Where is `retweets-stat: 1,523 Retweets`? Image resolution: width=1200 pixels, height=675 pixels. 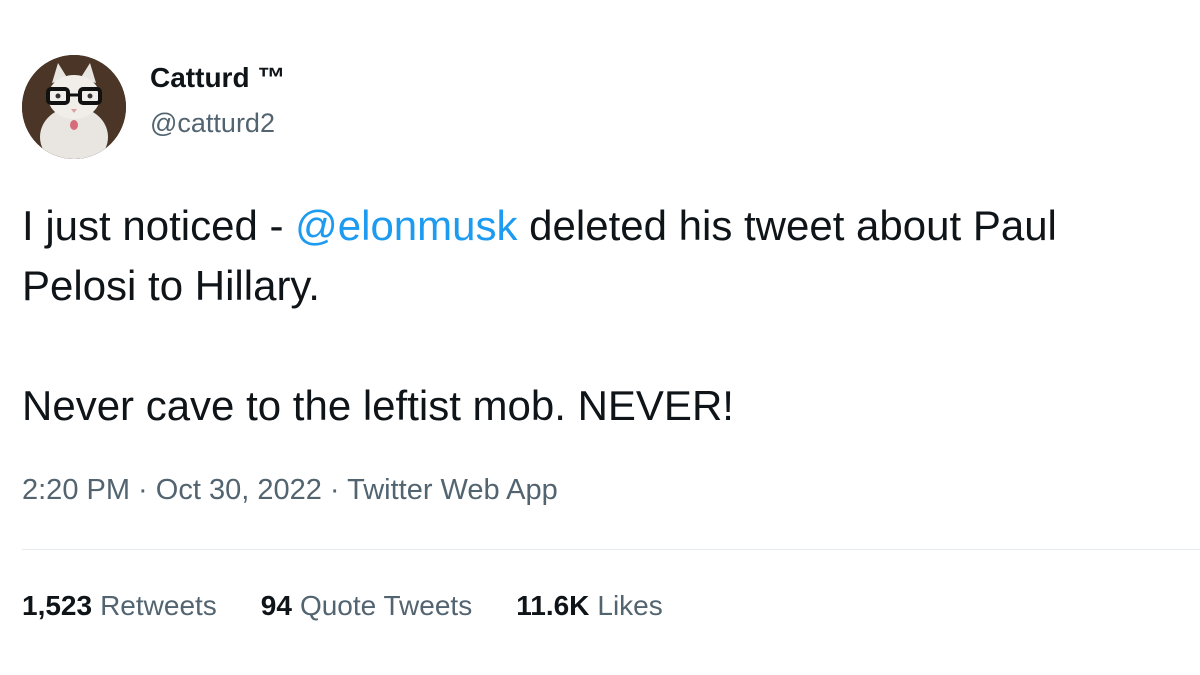
retweets-stat: 1,523 Retweets is located at coordinates (119, 606).